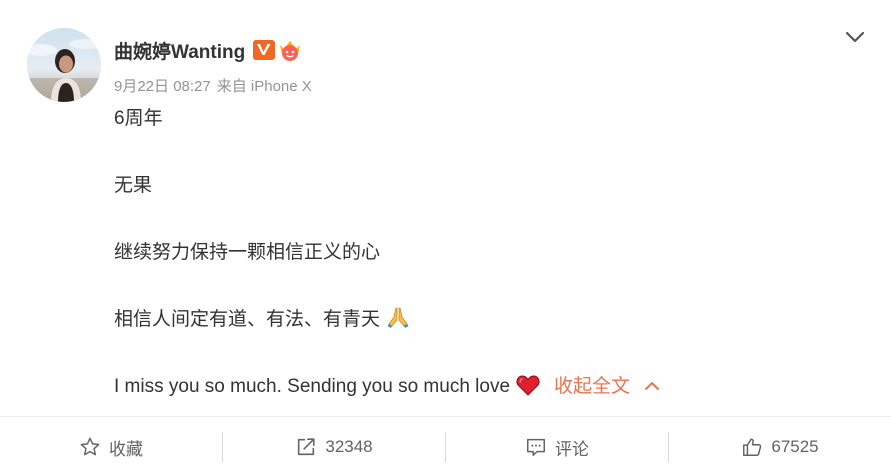 This screenshot has height=476, width=891. Describe the element at coordinates (752, 447) in the screenshot. I see `thumbs-up-icon` at that location.